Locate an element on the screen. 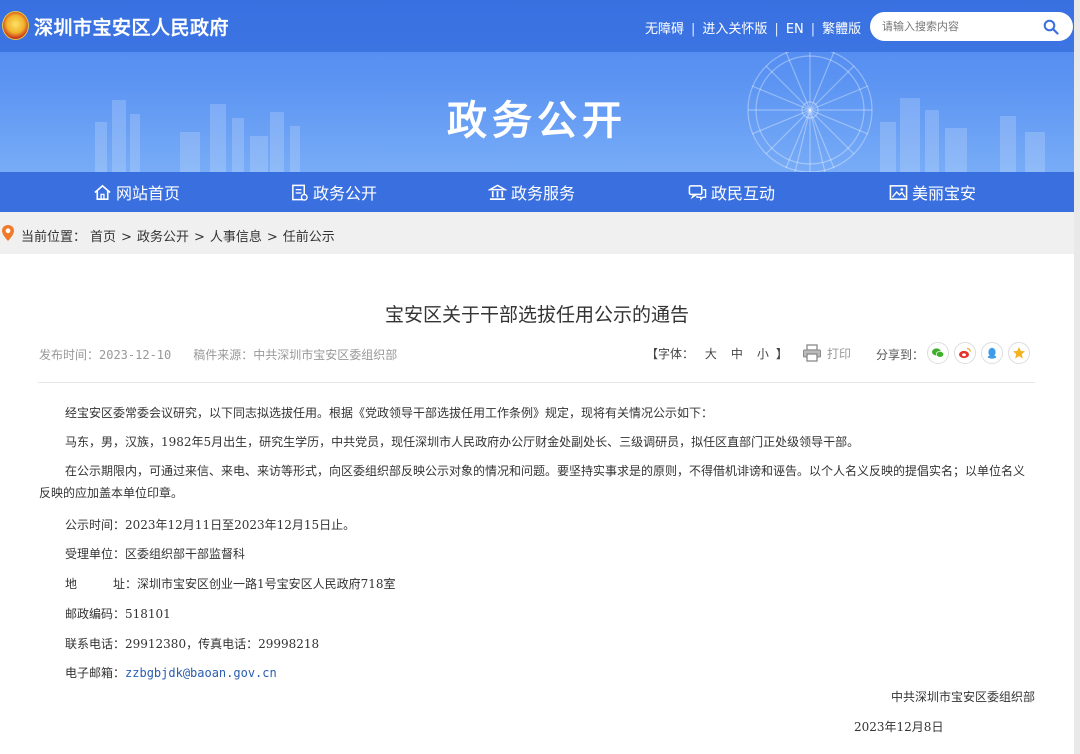 This screenshot has height=754, width=1080. english-link: EN is located at coordinates (795, 29).